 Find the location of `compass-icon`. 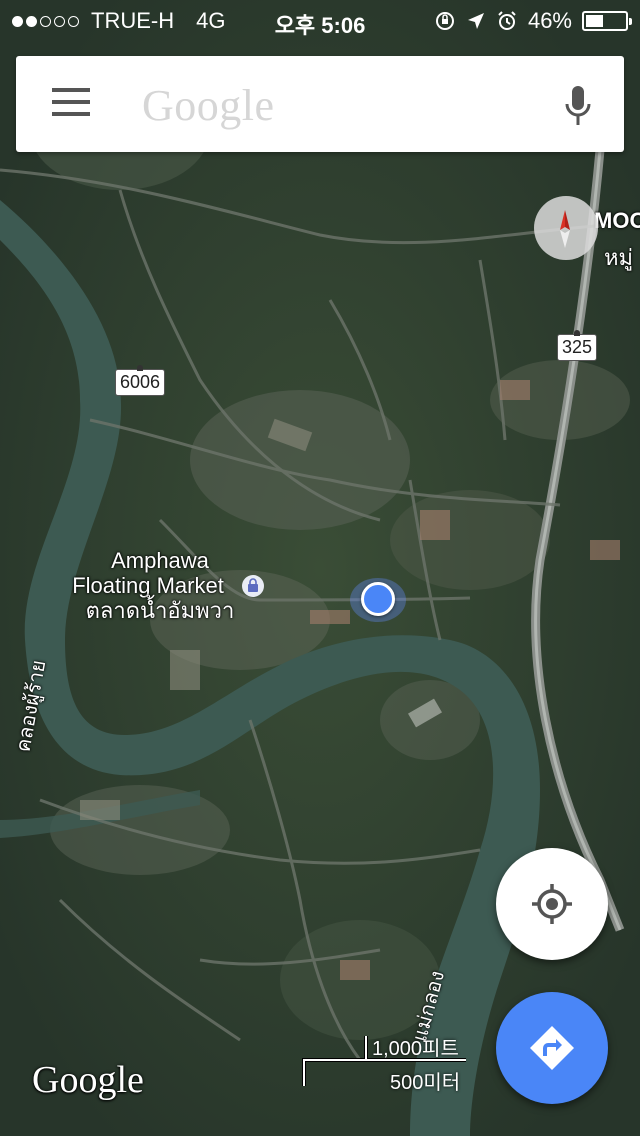

compass-icon is located at coordinates (566, 228).